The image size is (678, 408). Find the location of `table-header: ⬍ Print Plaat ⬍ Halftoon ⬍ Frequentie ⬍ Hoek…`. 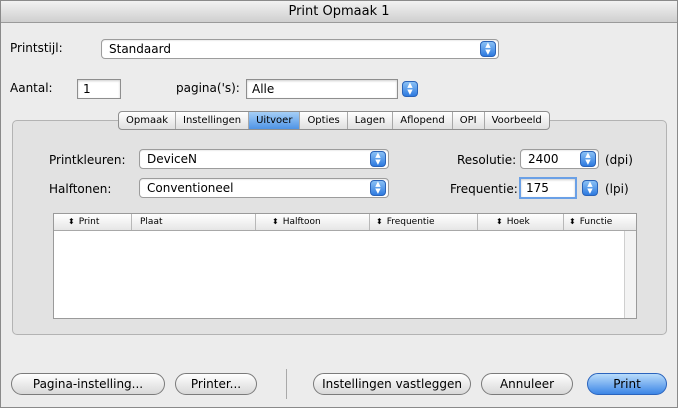

table-header: ⬍ Print Plaat ⬍ Halftoon ⬍ Frequentie ⬍ Hoek… is located at coordinates (345, 222).